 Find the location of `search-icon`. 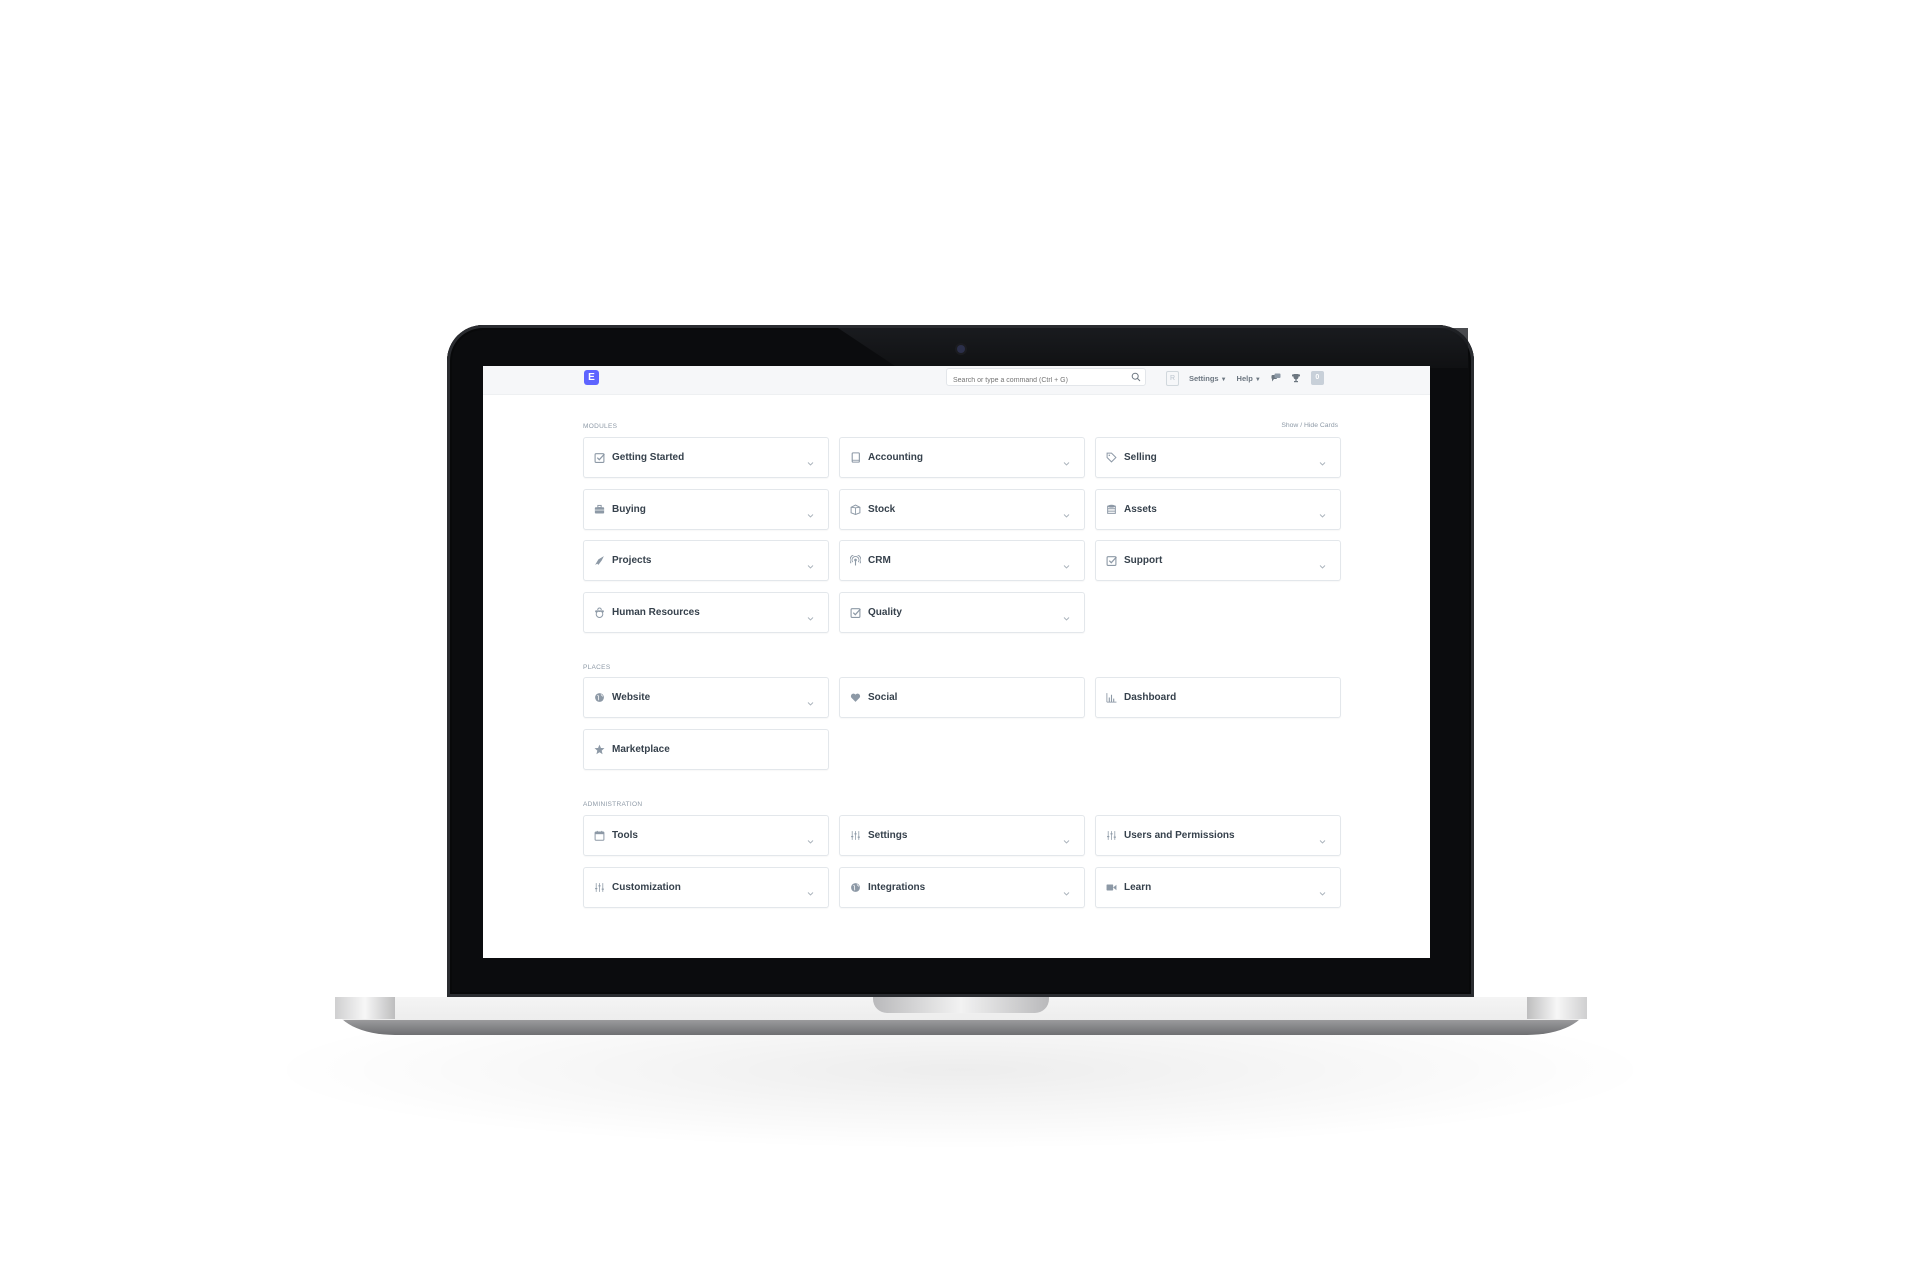

search-icon is located at coordinates (1136, 377).